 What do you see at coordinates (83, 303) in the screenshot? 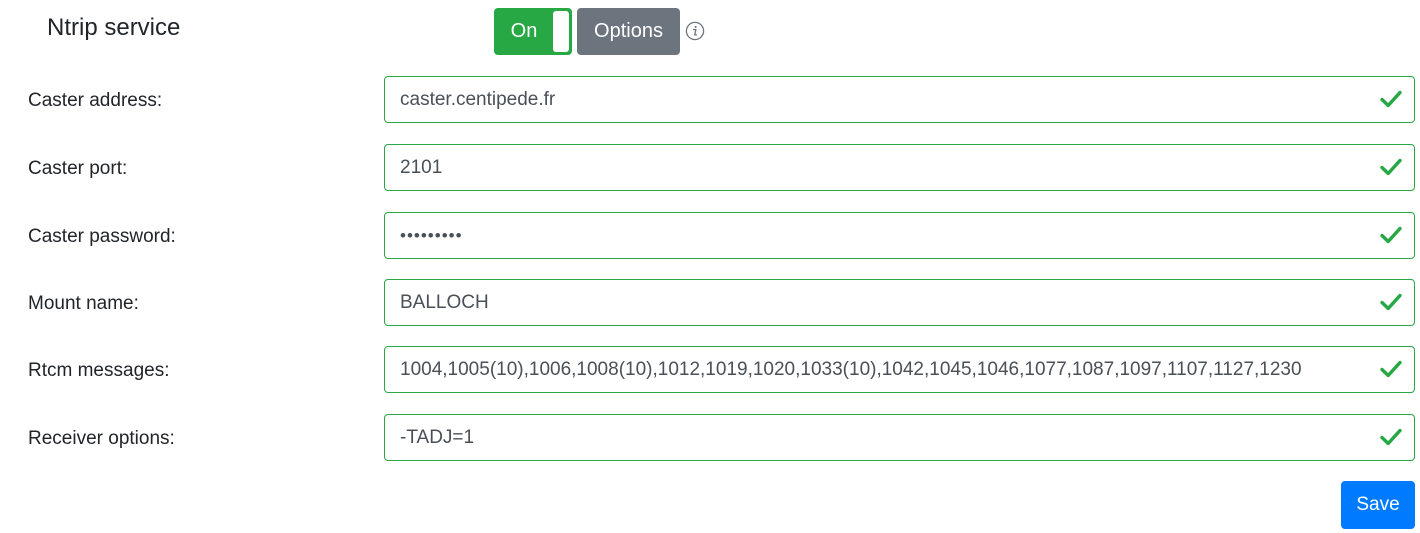
I see `mount-name-label: Mount name:` at bounding box center [83, 303].